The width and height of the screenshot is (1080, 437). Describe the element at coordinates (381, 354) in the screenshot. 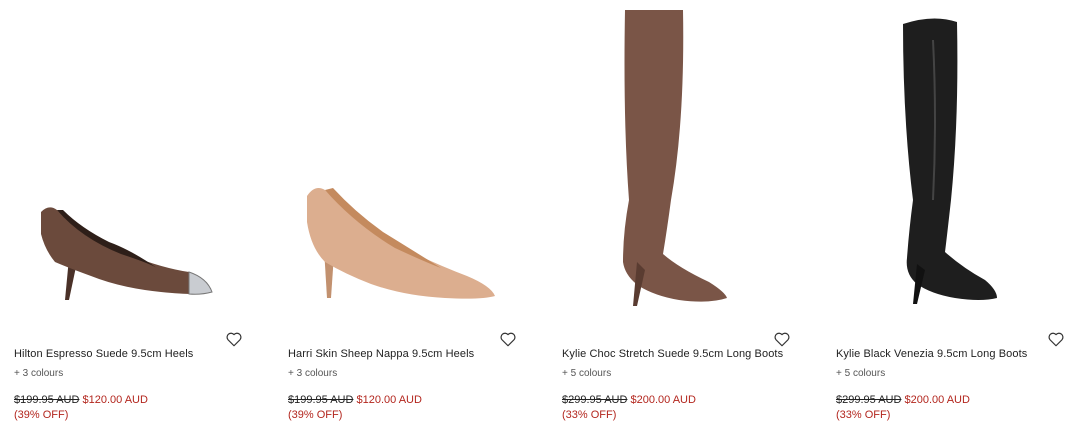

I see `product-name: Harri Skin Sheep Nappa 9.5cm Heels` at that location.